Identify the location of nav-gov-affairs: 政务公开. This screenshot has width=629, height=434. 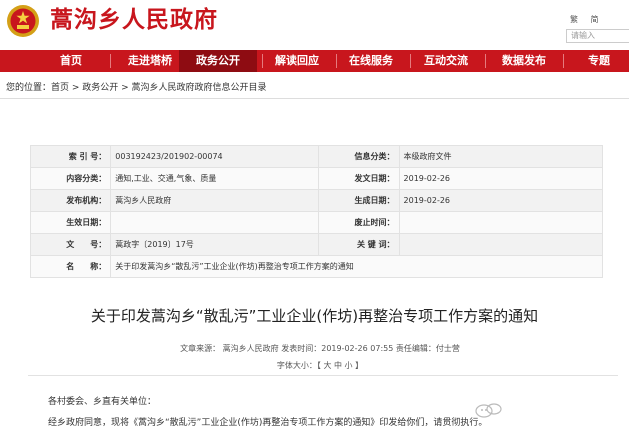
(218, 61).